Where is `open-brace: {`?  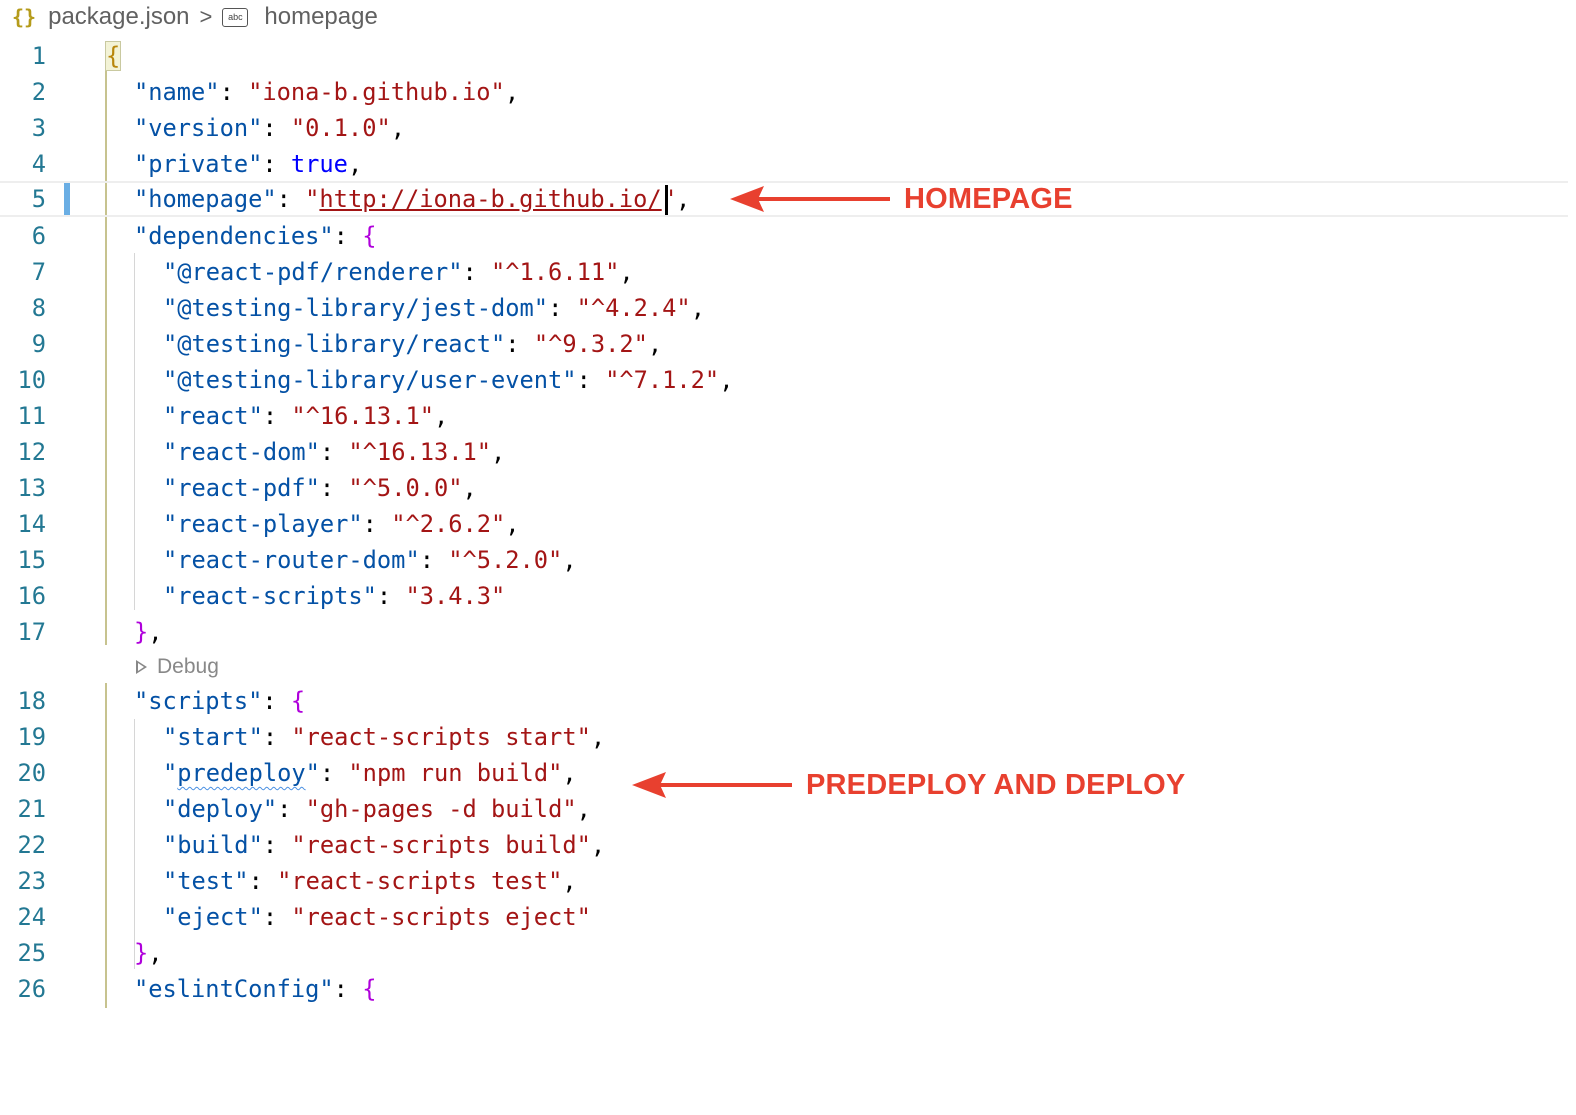 open-brace: { is located at coordinates (113, 56).